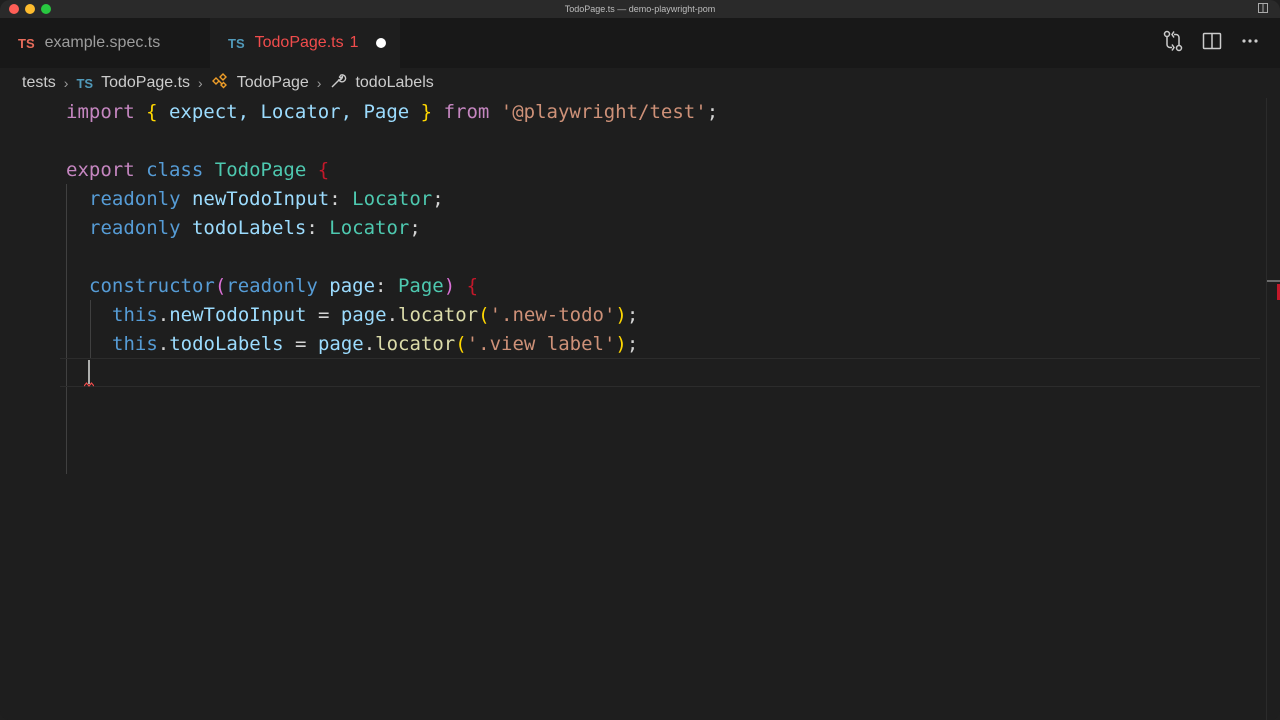 This screenshot has height=720, width=1280. What do you see at coordinates (39, 83) in the screenshot?
I see `breadcrumb-folder: tests` at bounding box center [39, 83].